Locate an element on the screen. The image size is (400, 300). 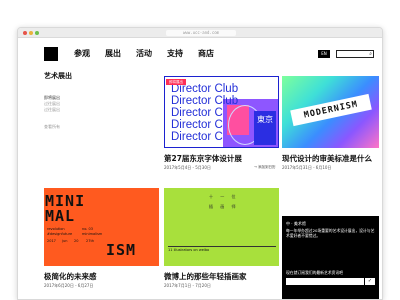
divider is located at coordinates (222, 246).